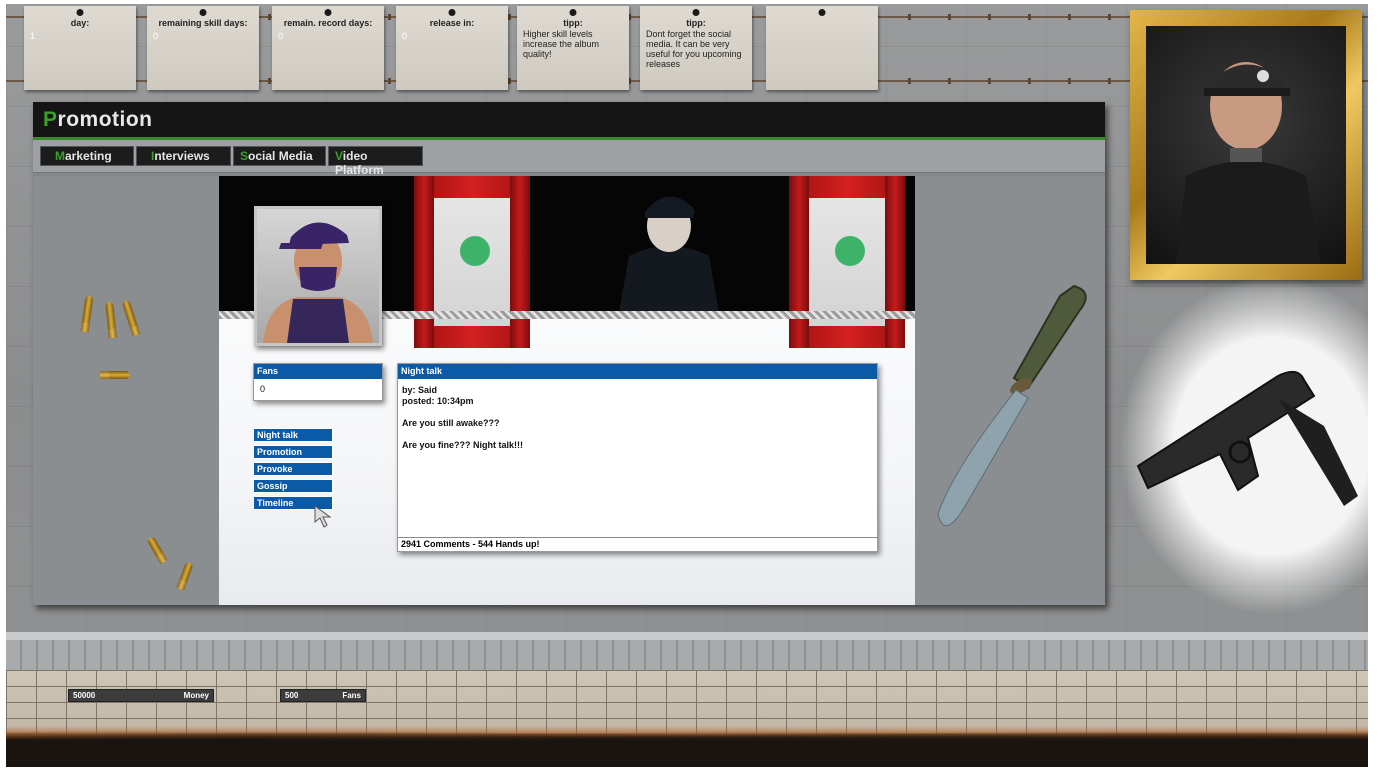 This screenshot has width=1381, height=771. Describe the element at coordinates (33, 36) in the screenshot. I see `note-value: 1` at that location.